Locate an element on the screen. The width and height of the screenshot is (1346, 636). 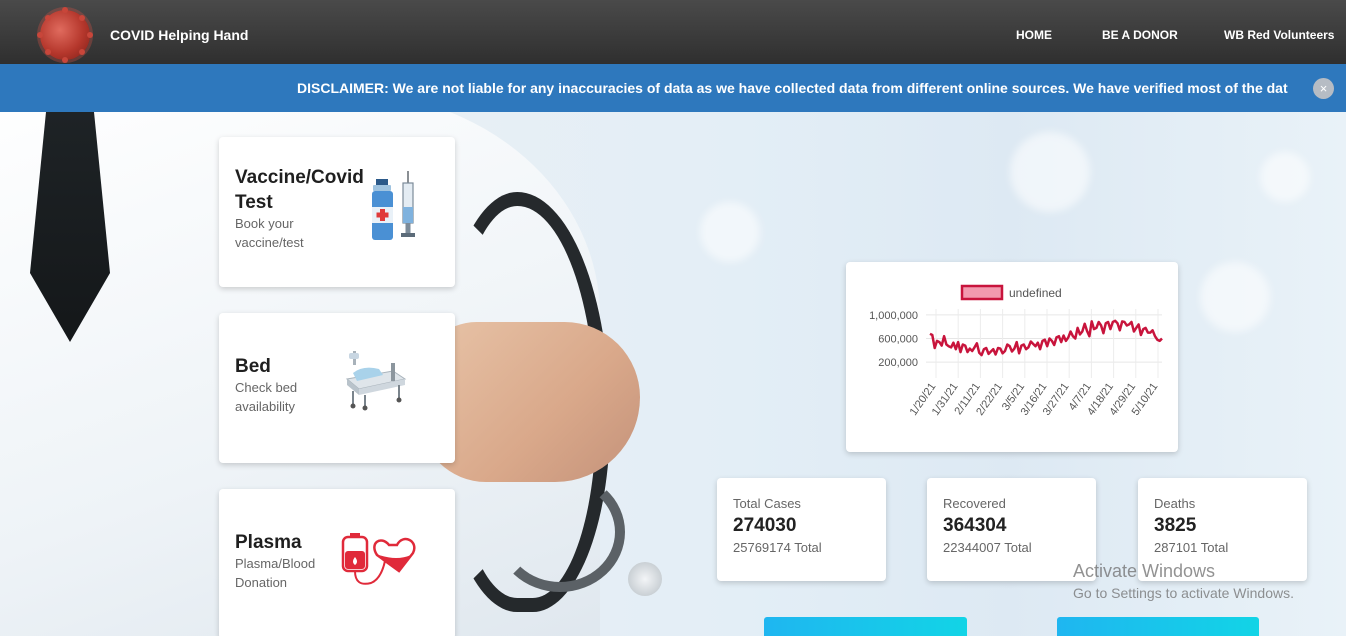
service-card-plasma: Plasma Plasma/Blood Donation is located at coordinates (337, 562).